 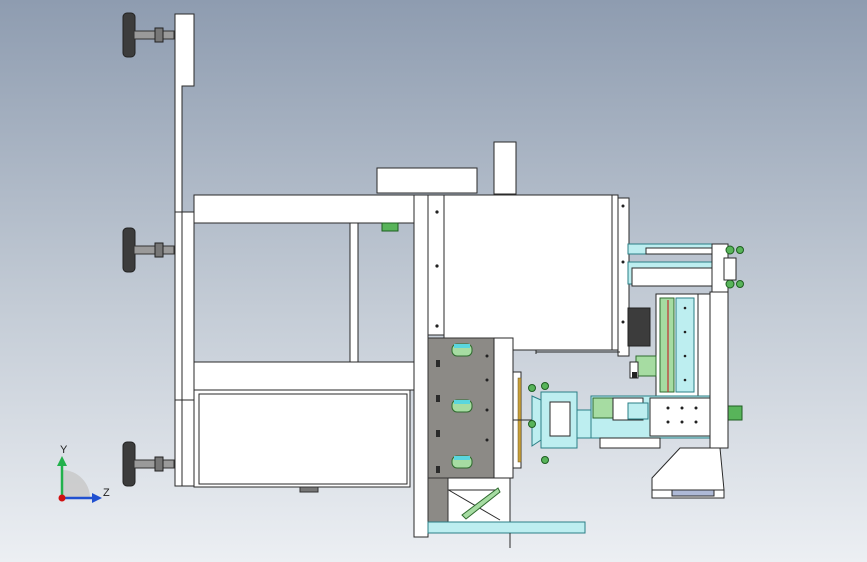 What do you see at coordinates (553, 420) in the screenshot?
I see `finger-gripper` at bounding box center [553, 420].